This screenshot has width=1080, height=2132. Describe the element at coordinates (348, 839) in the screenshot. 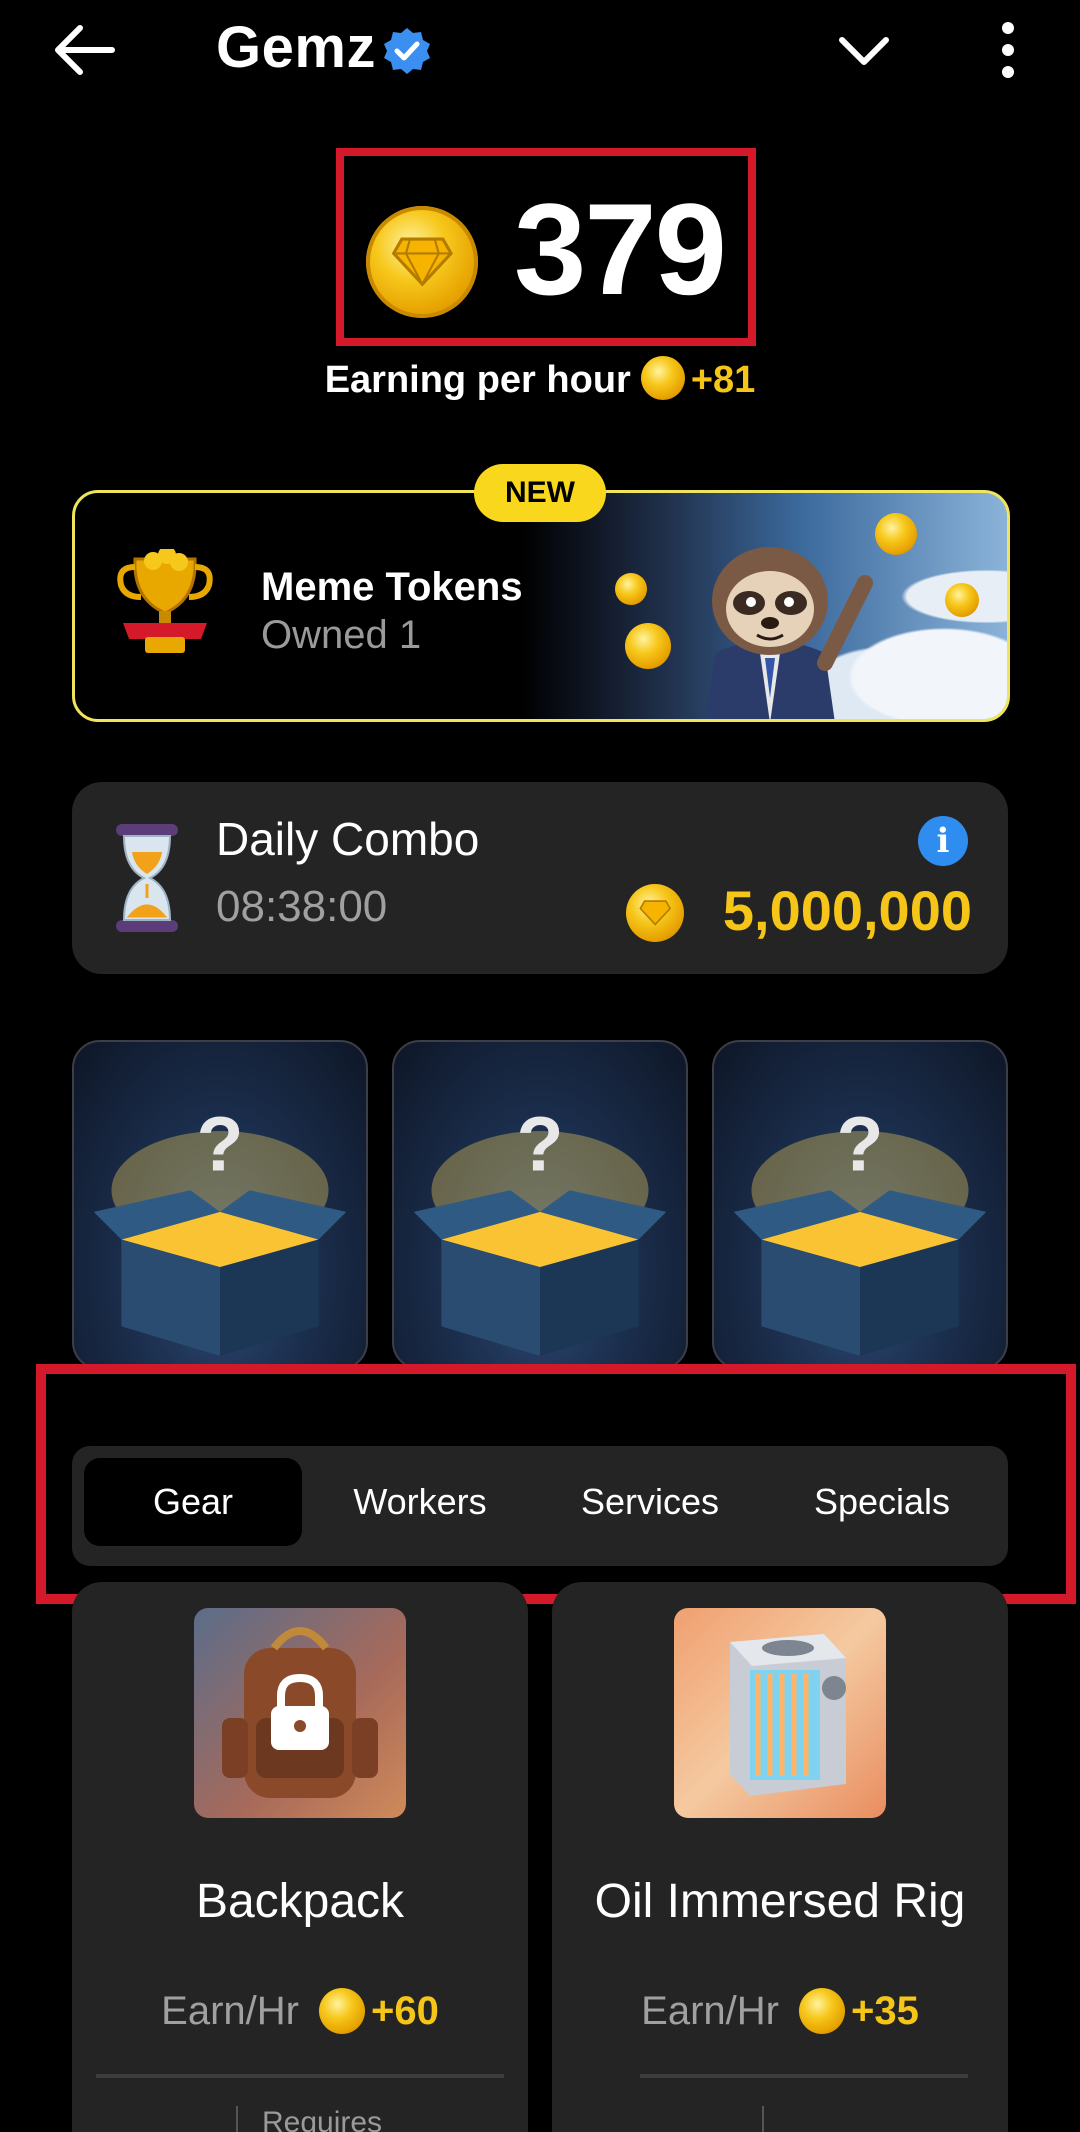

I see `combo-title: Daily Combo` at that location.